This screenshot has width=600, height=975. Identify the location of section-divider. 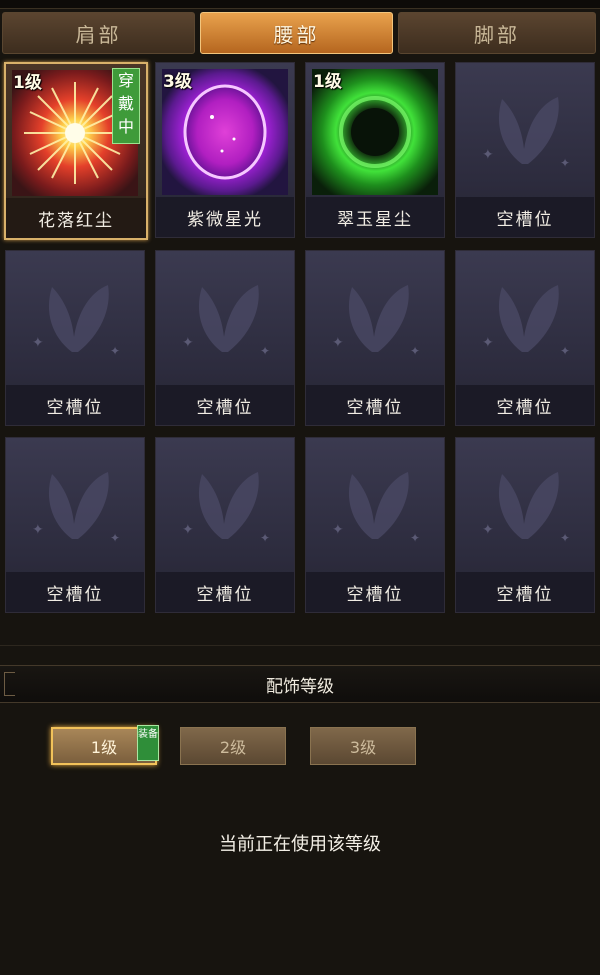
(300, 645).